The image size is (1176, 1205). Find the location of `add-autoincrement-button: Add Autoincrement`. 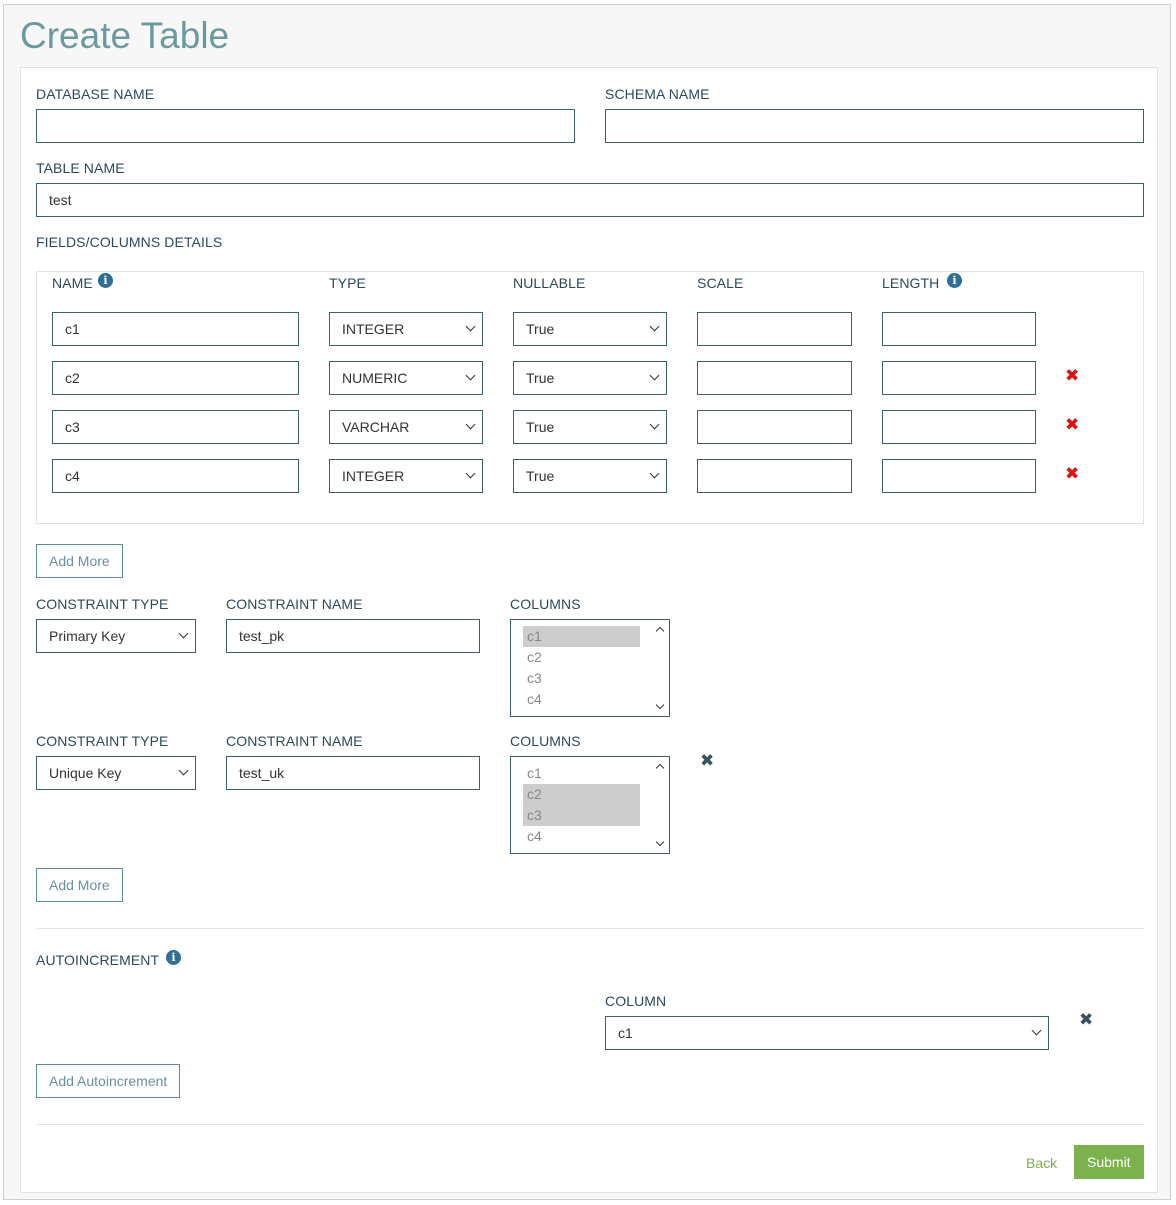

add-autoincrement-button: Add Autoincrement is located at coordinates (108, 1081).